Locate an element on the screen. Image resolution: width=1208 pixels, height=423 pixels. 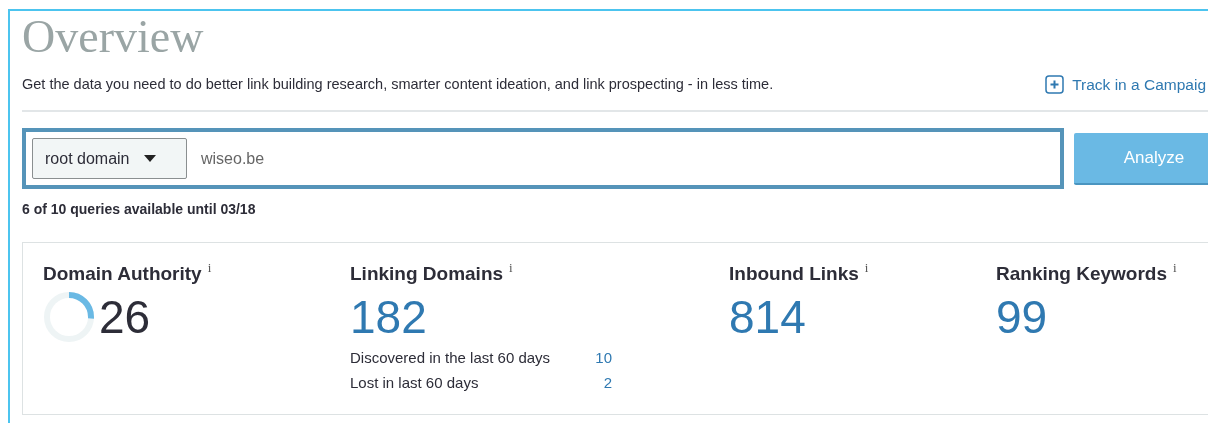
score-ring is located at coordinates (69, 317).